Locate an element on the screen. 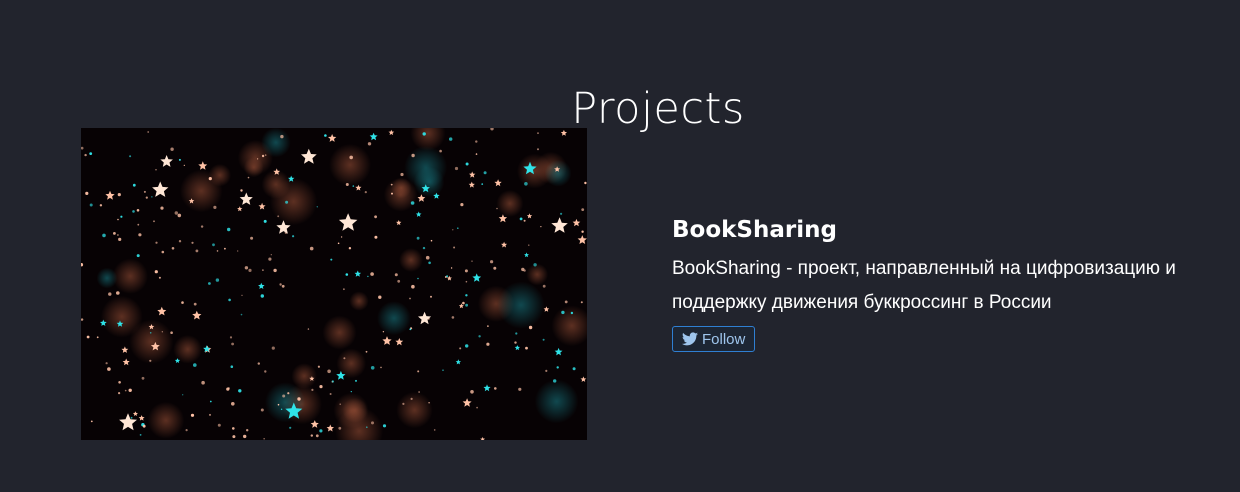 Image resolution: width=1240 pixels, height=492 pixels. project-name: BookSharing is located at coordinates (754, 230).